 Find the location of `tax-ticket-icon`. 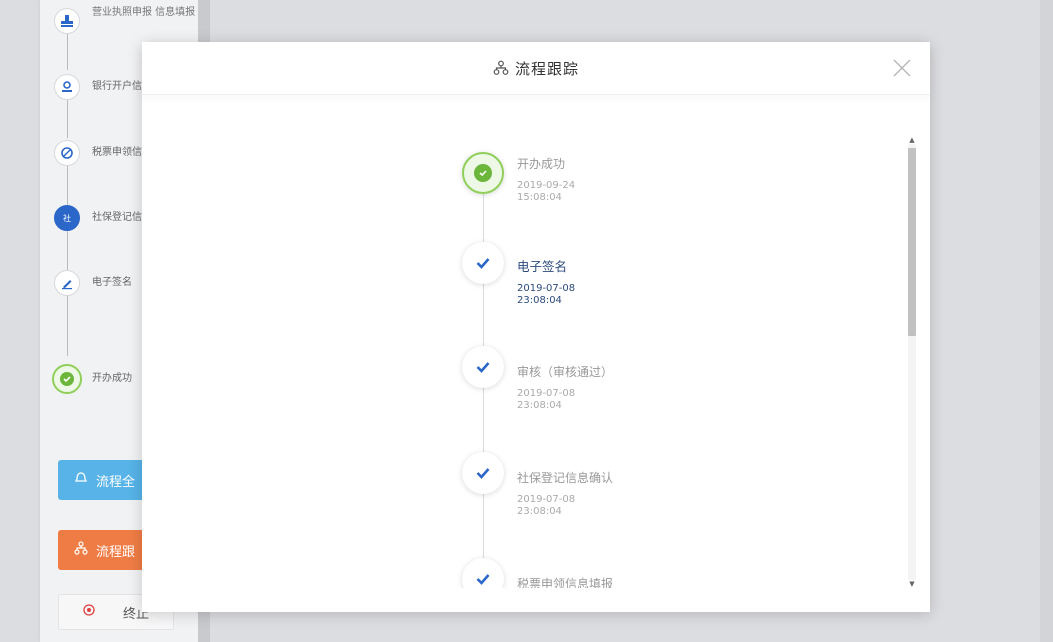

tax-ticket-icon is located at coordinates (67, 153).